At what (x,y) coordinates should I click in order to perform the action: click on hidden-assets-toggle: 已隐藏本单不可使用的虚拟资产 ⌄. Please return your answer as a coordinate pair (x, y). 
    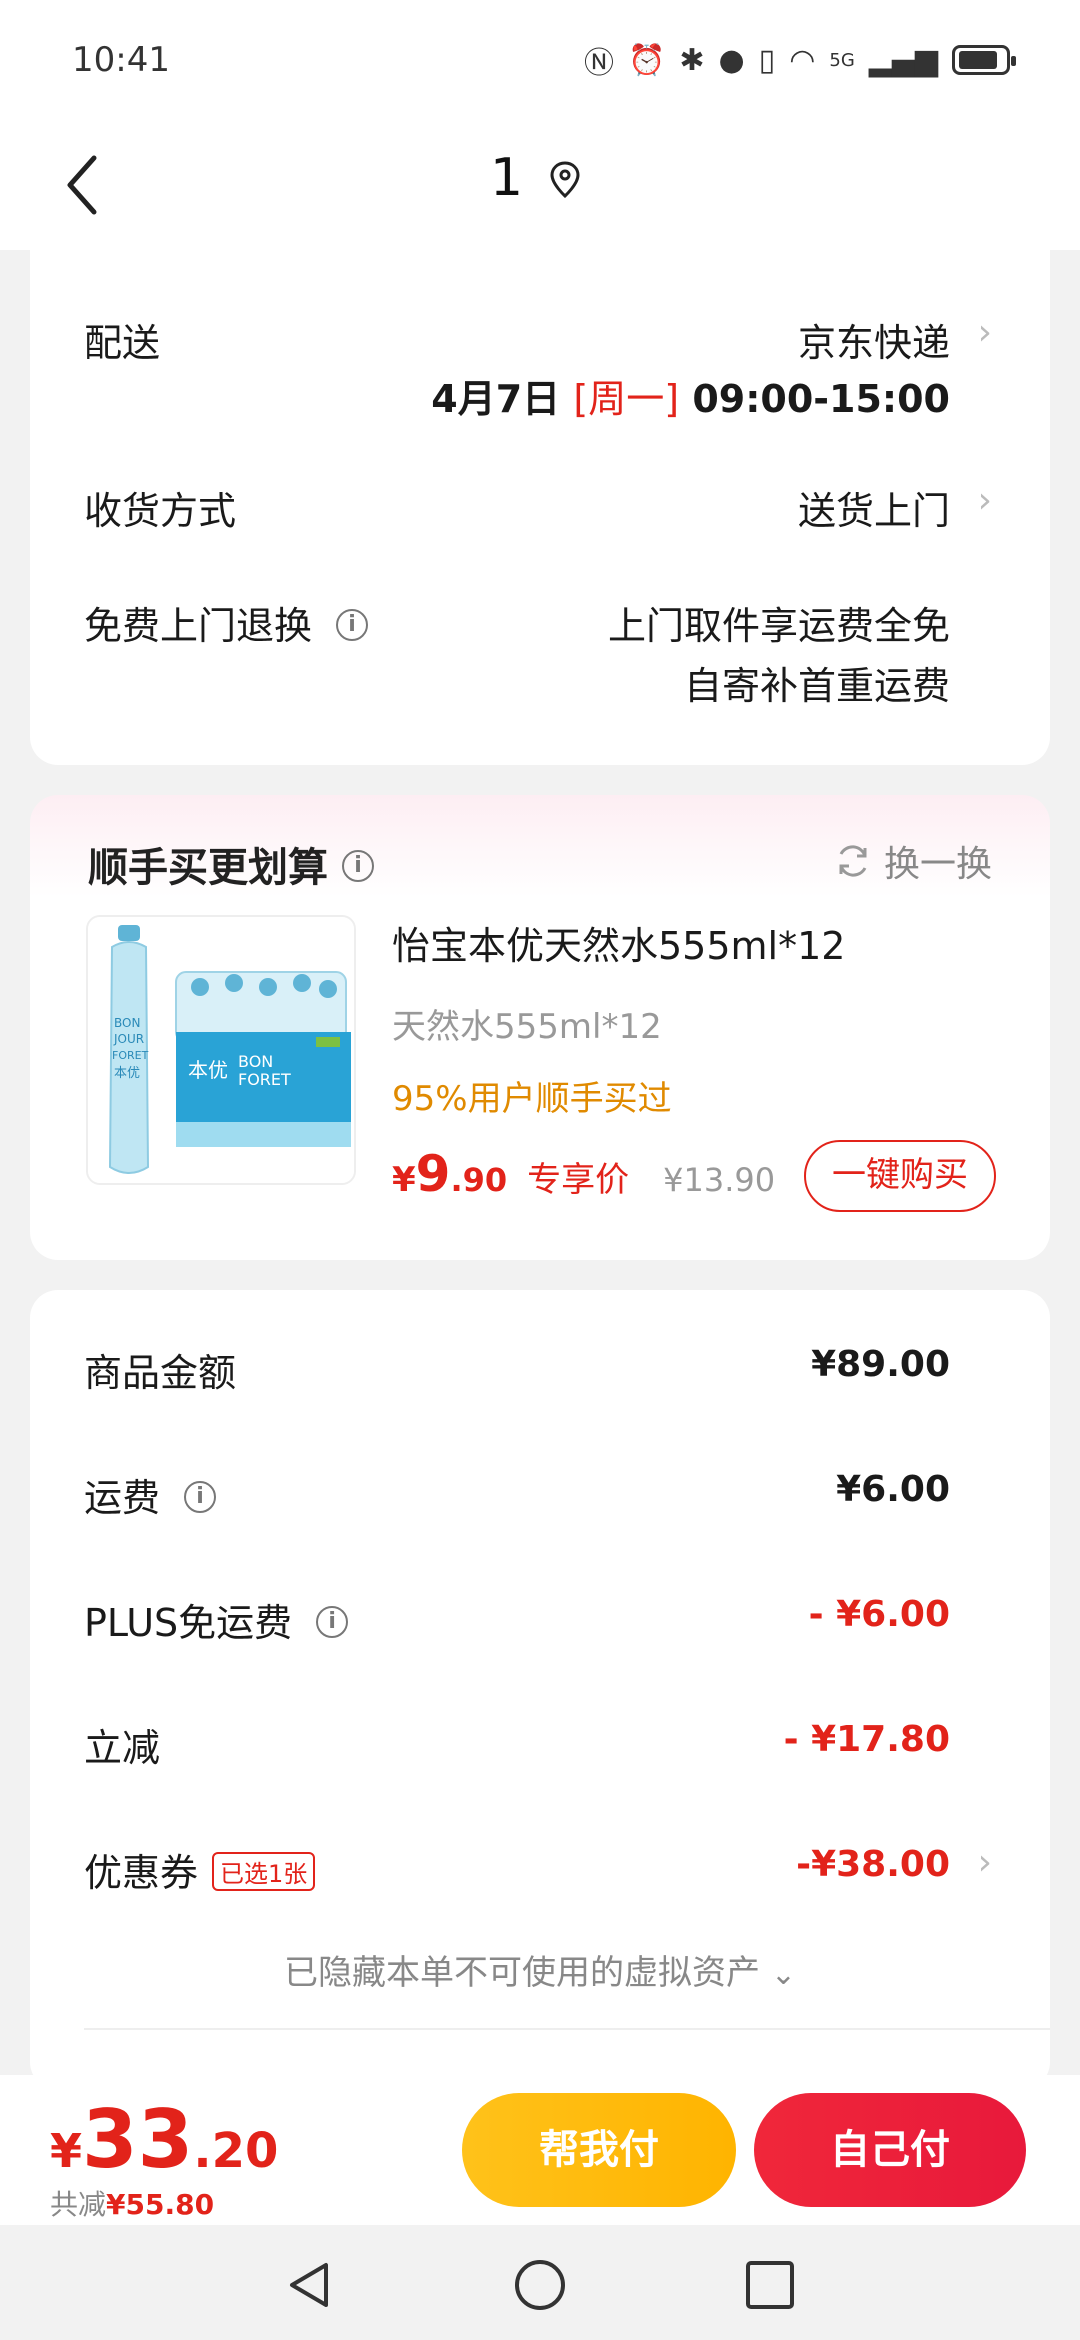
    Looking at the image, I should click on (540, 1969).